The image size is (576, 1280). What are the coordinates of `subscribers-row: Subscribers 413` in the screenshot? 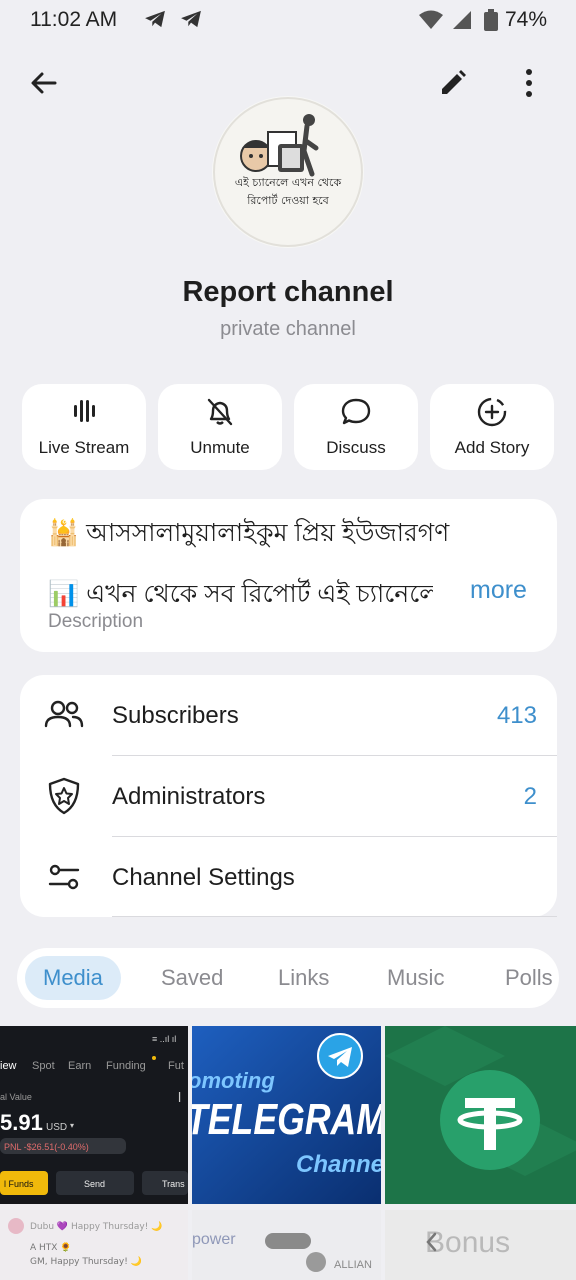 It's located at (288, 715).